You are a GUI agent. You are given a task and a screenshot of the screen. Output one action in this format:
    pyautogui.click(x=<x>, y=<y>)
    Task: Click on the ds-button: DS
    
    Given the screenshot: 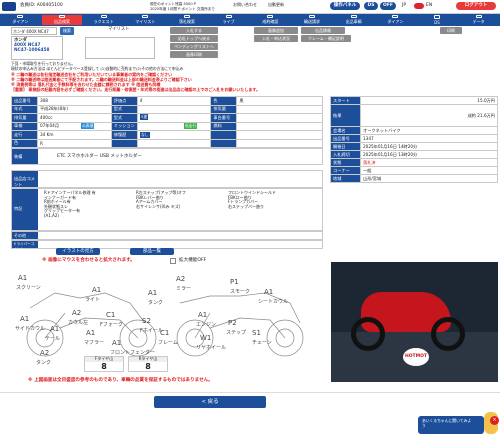 What is the action you would take?
    pyautogui.click(x=371, y=6)
    